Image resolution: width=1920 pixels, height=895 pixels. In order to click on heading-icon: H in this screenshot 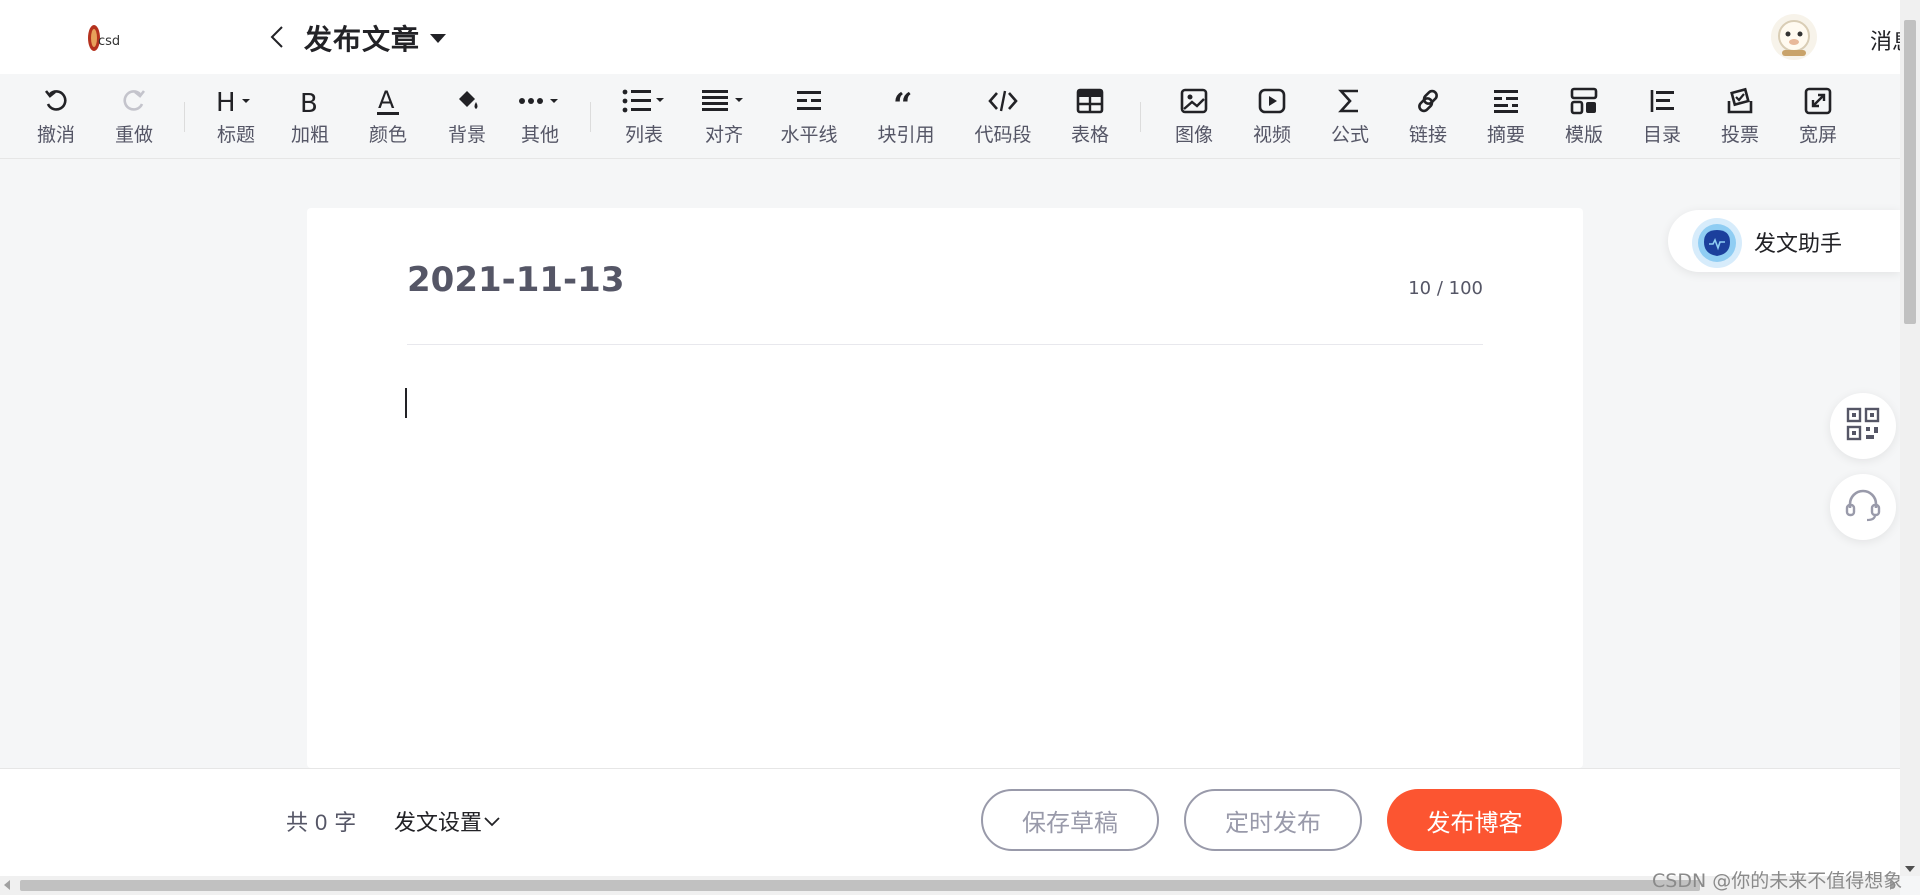, I will do `click(236, 101)`.